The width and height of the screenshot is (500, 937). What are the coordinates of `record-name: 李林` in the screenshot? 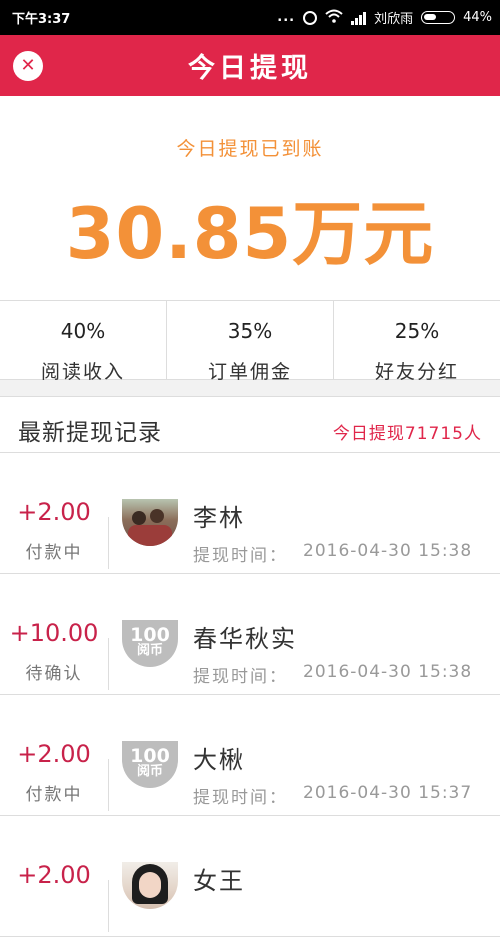 It's located at (219, 518).